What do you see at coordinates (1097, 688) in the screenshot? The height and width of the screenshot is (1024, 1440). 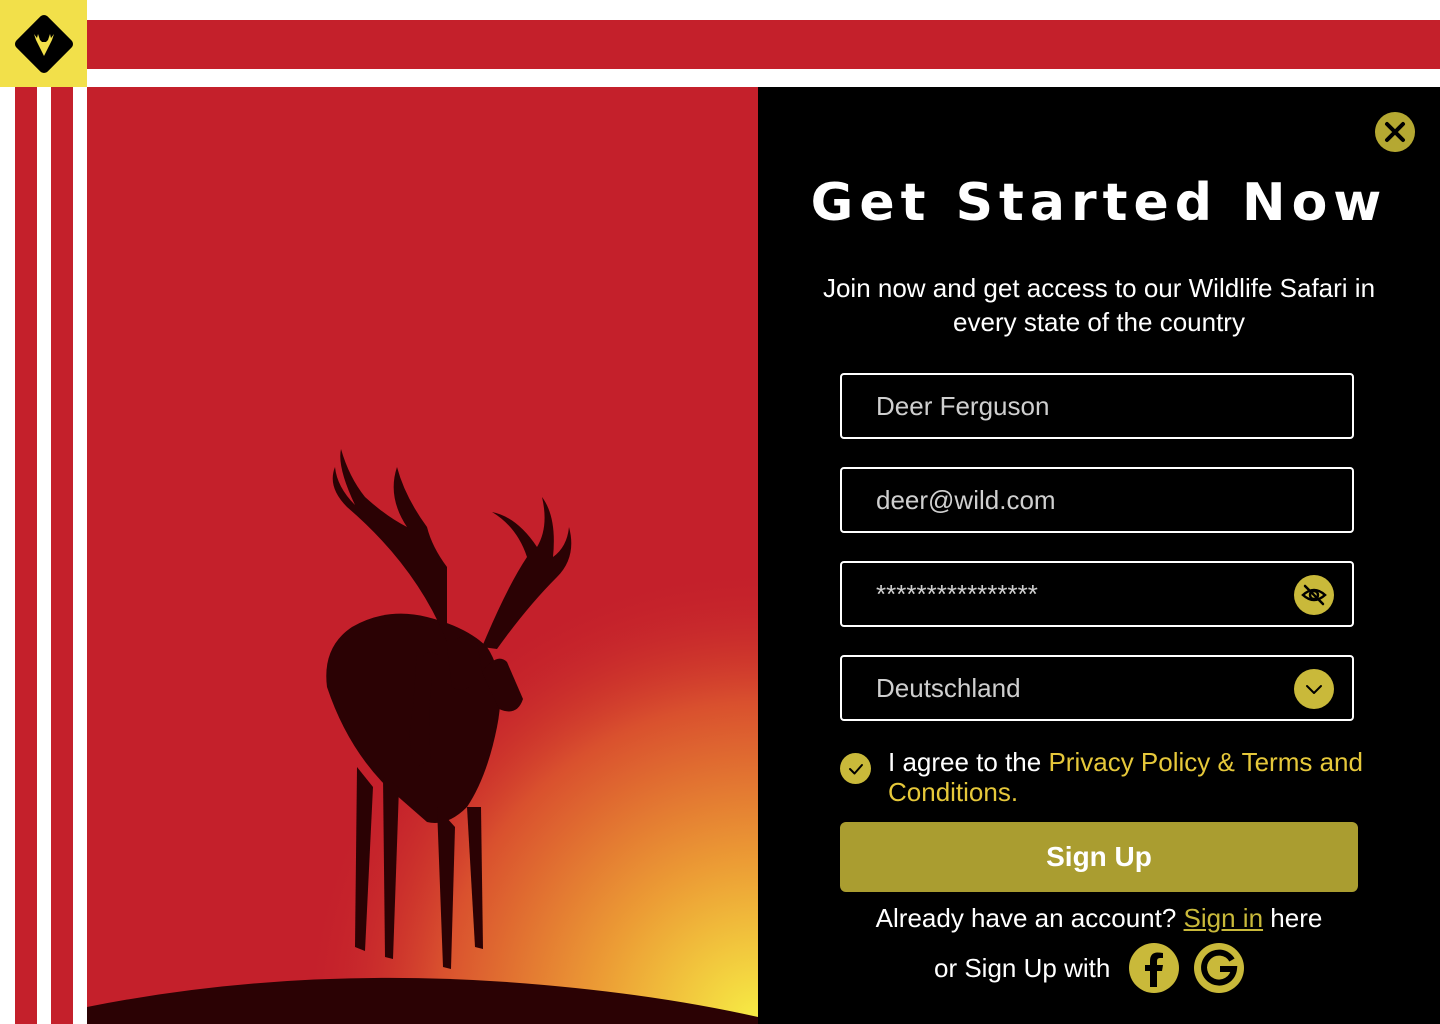 I see `country-select: Deutschland` at bounding box center [1097, 688].